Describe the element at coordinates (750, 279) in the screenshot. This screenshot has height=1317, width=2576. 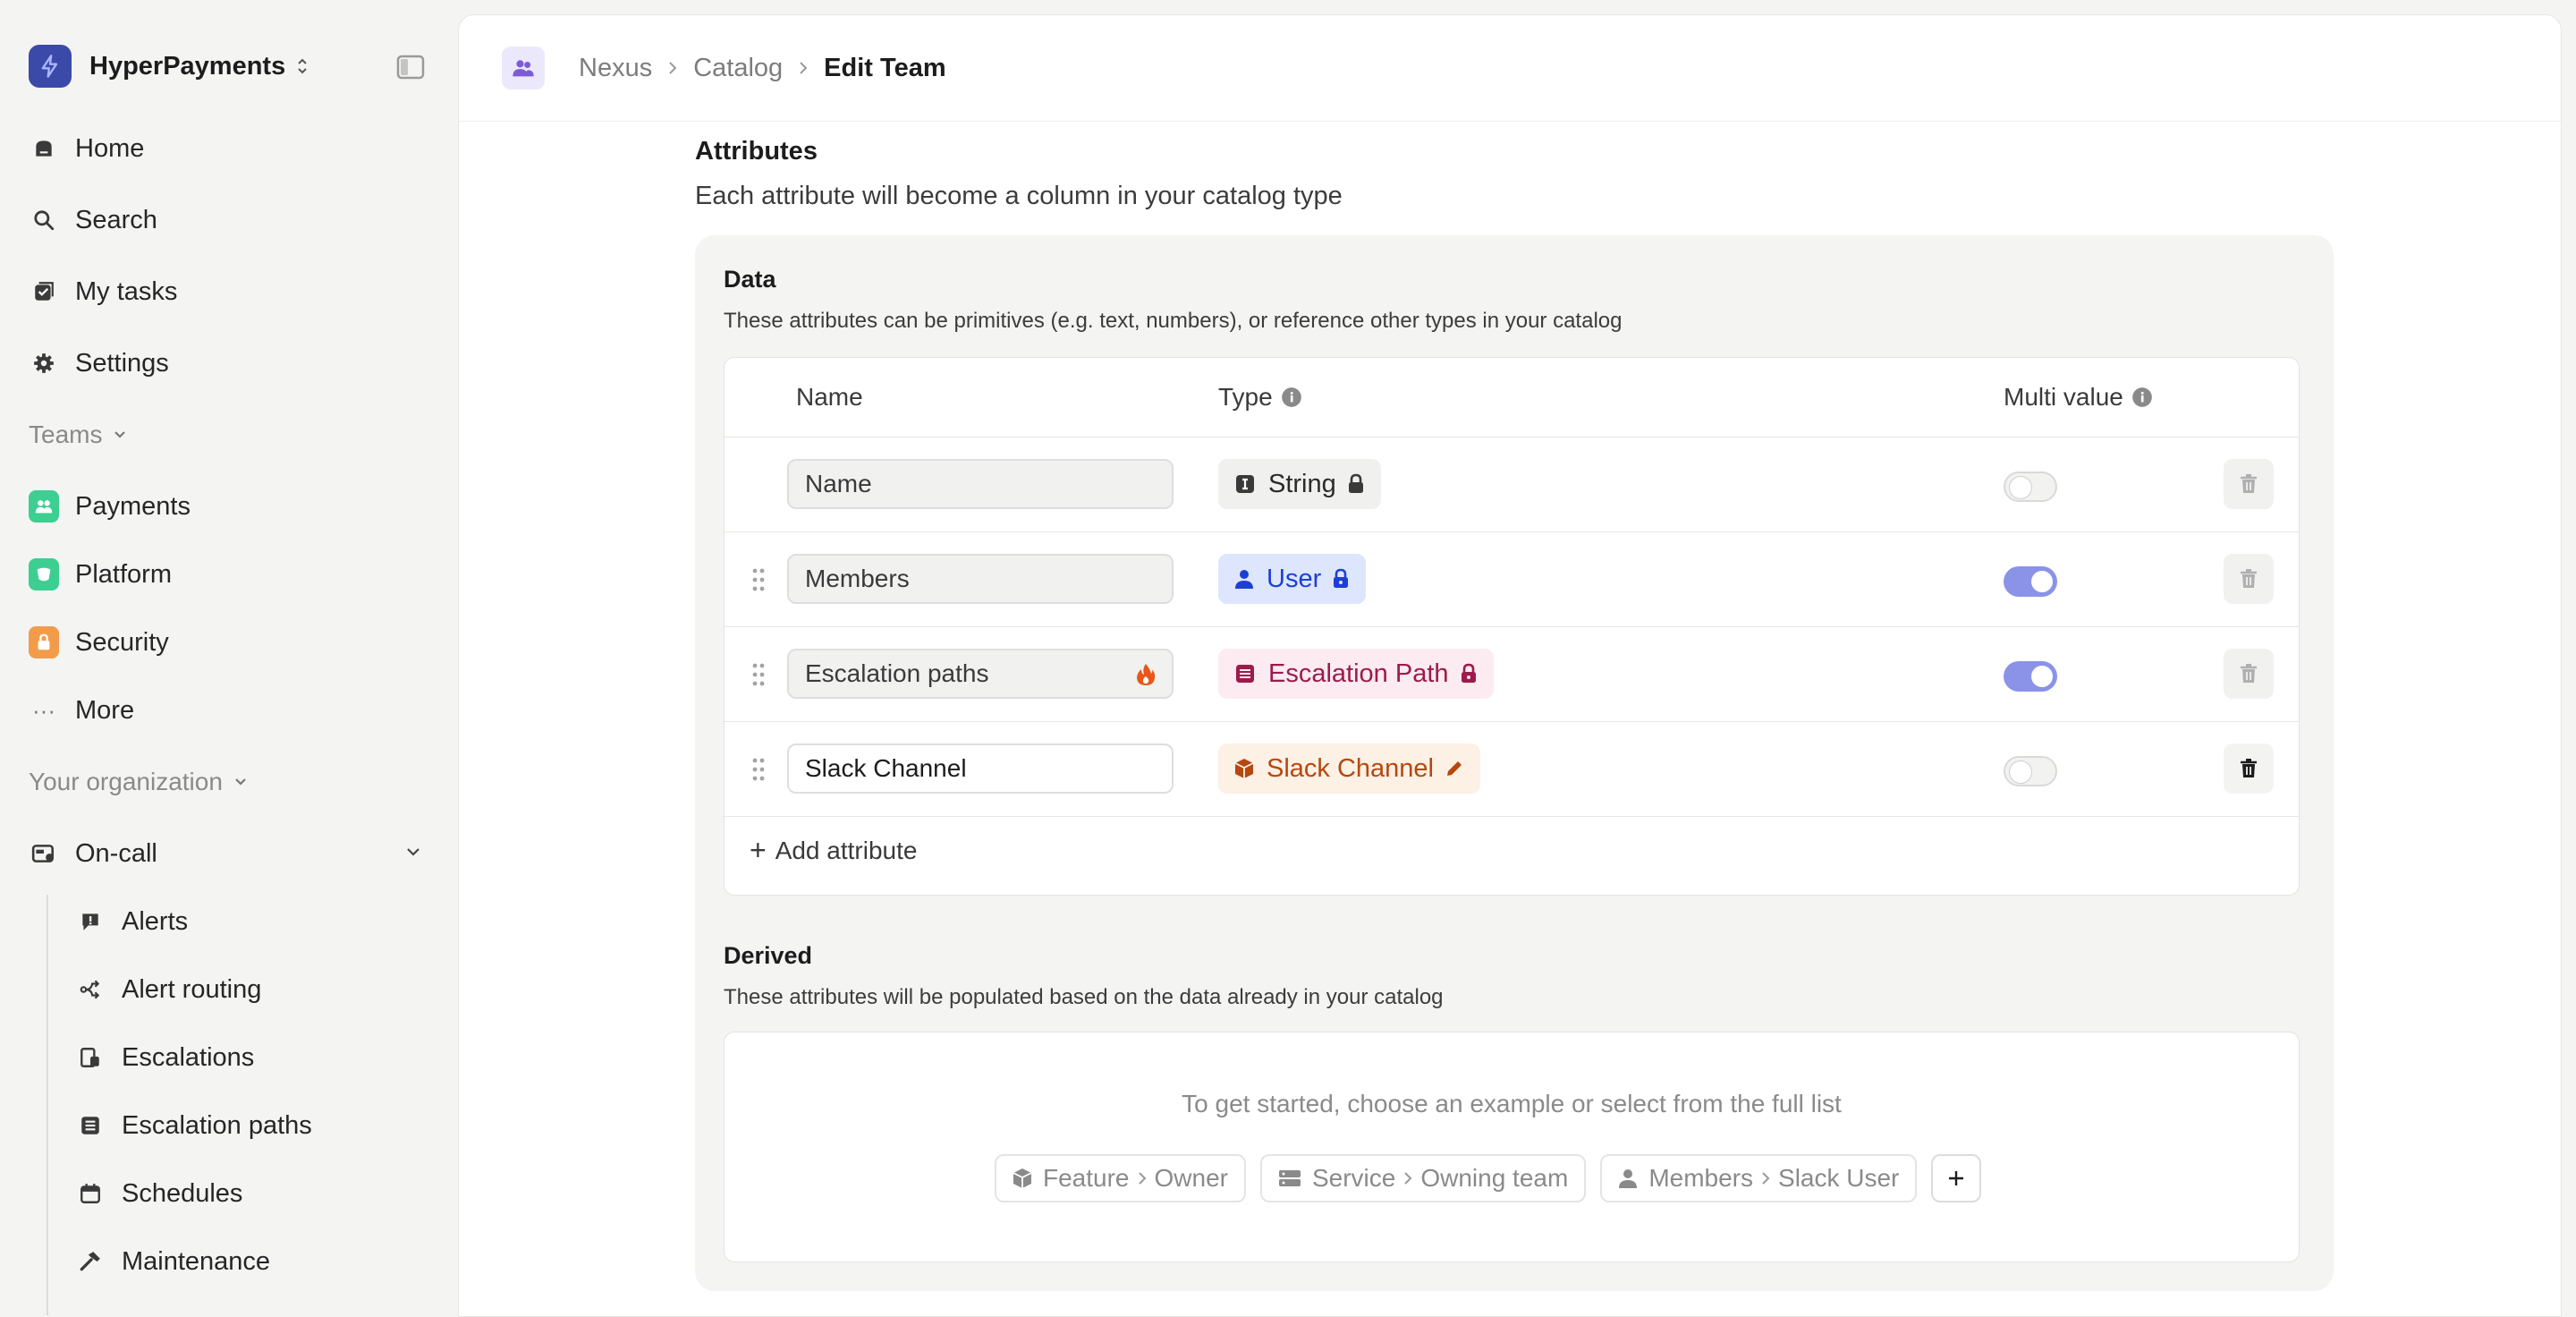
I see `data-section-title: Data` at that location.